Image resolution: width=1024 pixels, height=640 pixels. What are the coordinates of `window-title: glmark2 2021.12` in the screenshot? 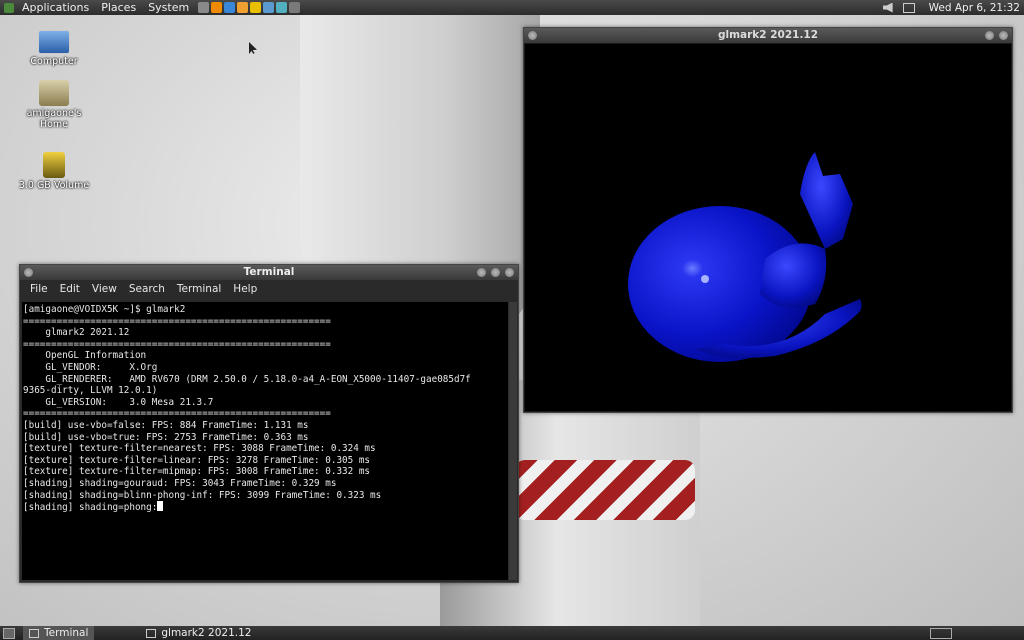 It's located at (768, 35).